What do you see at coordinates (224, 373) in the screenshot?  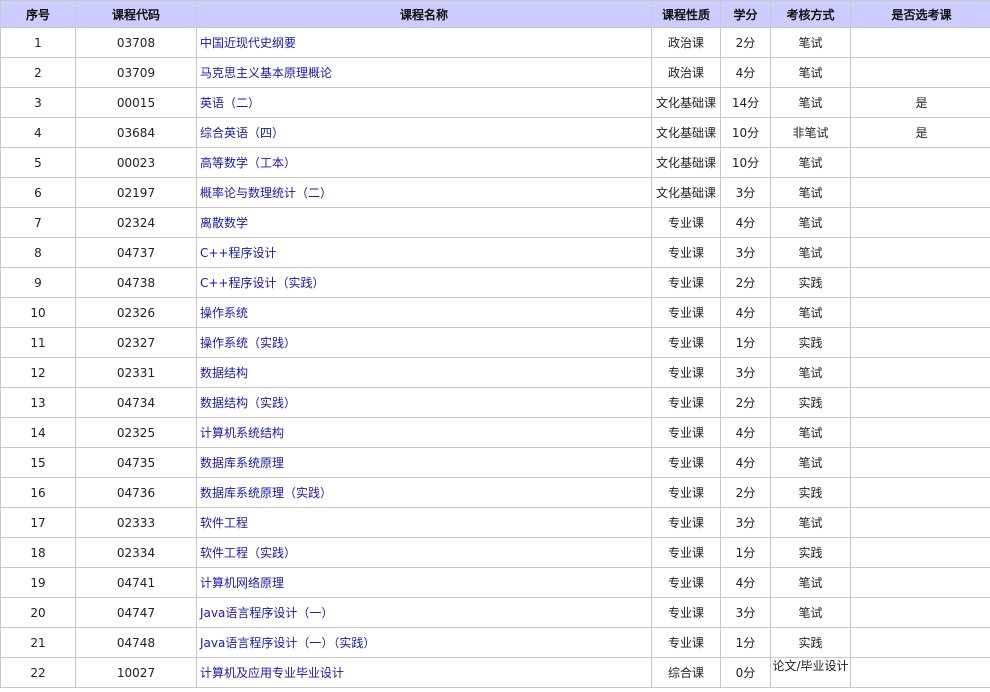 I see `course-name-link: 数据结构` at bounding box center [224, 373].